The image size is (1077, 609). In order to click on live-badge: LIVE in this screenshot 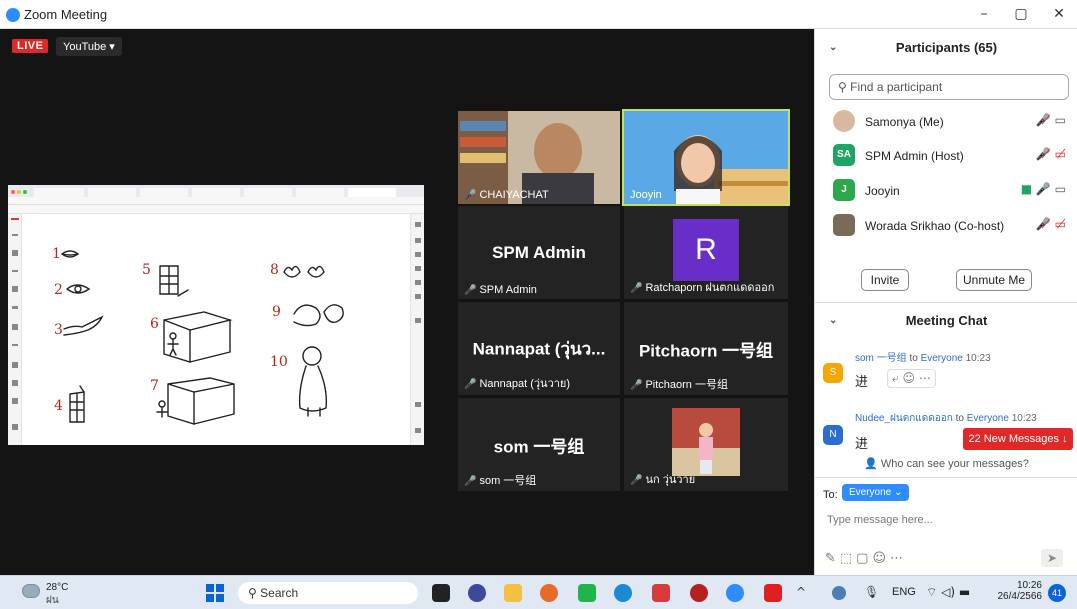, I will do `click(30, 46)`.